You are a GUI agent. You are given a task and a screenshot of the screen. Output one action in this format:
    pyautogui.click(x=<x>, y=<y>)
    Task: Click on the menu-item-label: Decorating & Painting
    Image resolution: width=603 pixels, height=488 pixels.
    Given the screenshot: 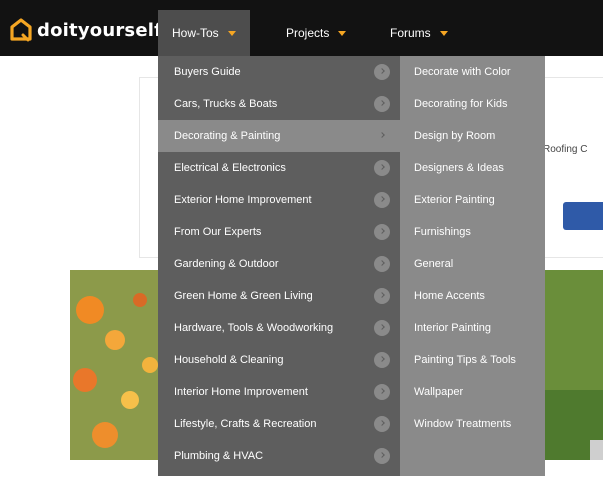 What is the action you would take?
    pyautogui.click(x=227, y=136)
    